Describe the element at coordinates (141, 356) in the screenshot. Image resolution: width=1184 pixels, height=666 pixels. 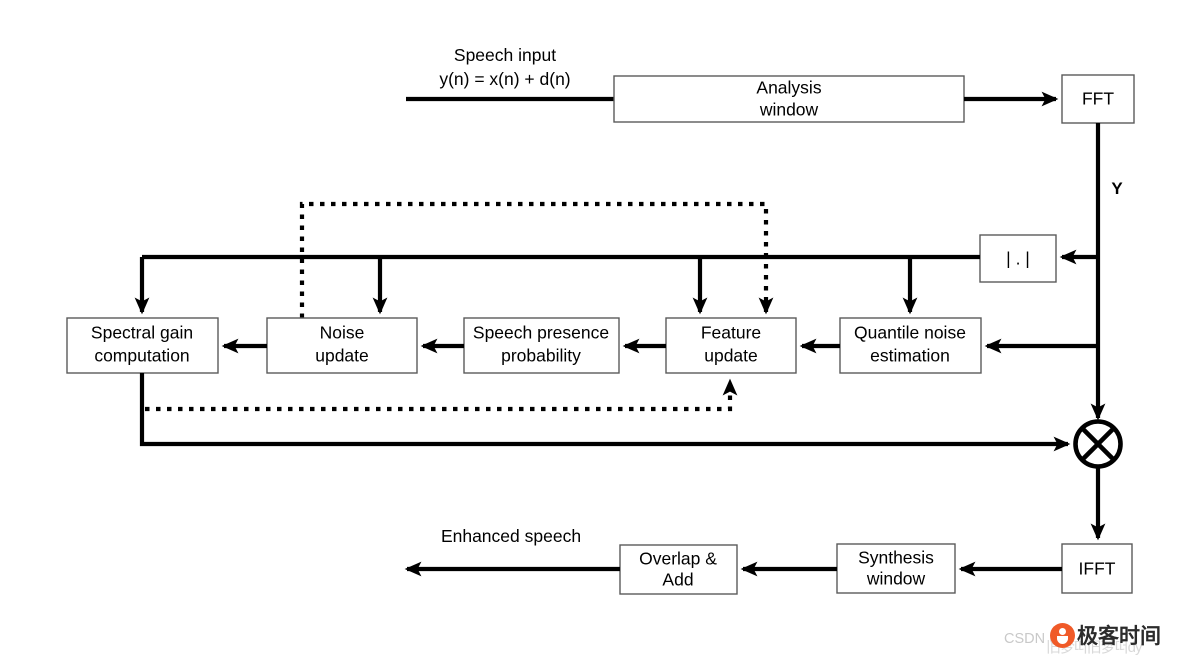
I see `block-spectral-gain-computation-line2: computation` at that location.